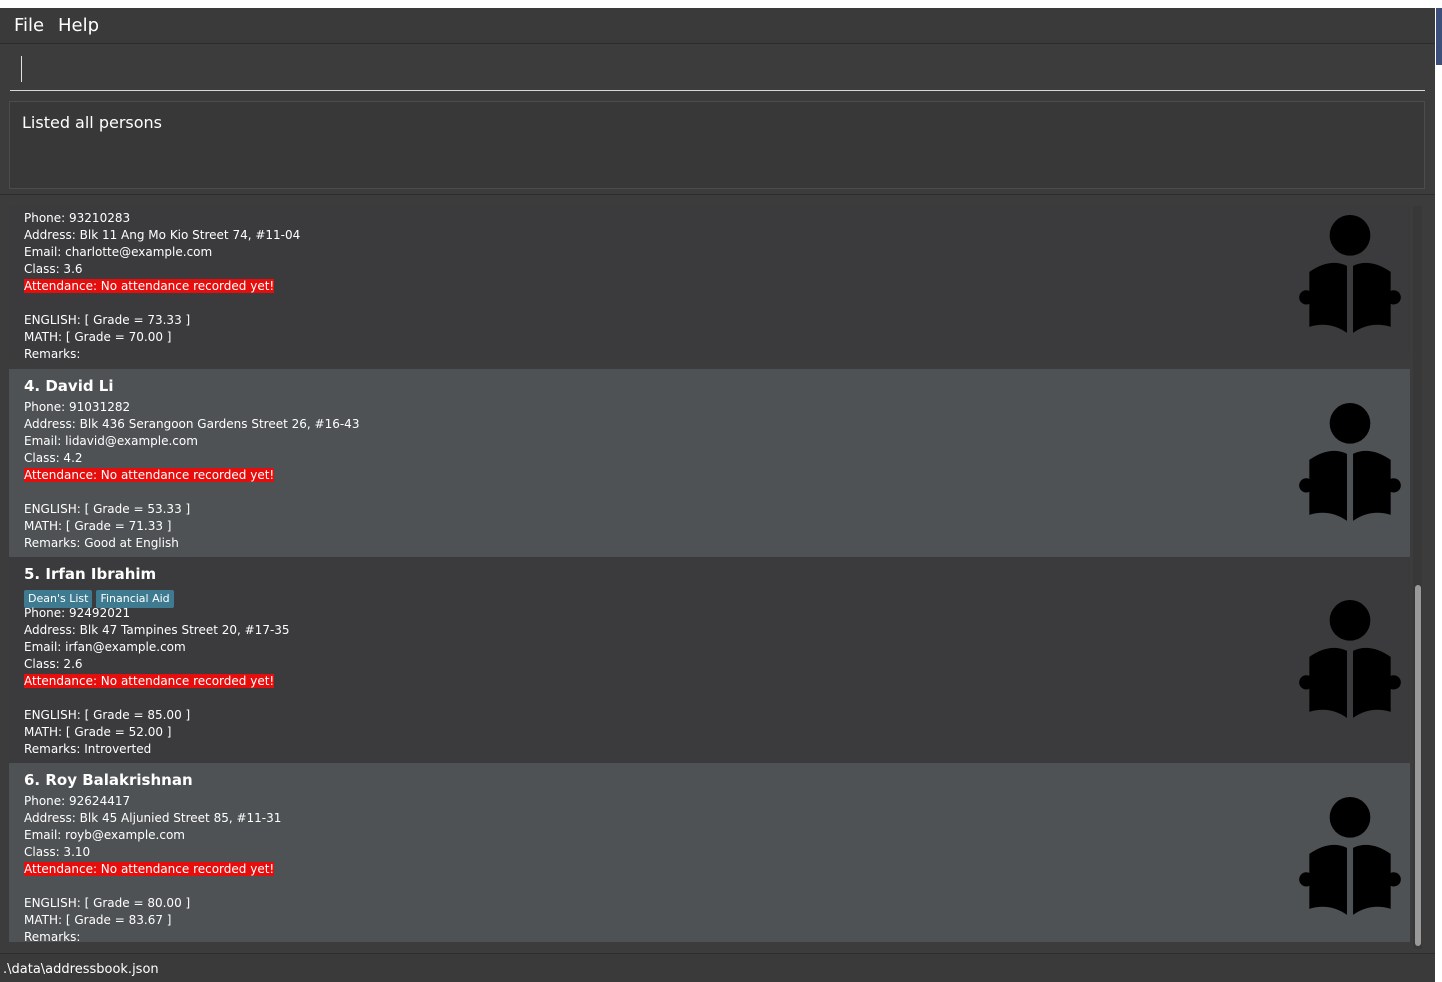 This screenshot has width=1442, height=982. Describe the element at coordinates (105, 647) in the screenshot. I see `person-email: Email: irfan@example.com` at that location.